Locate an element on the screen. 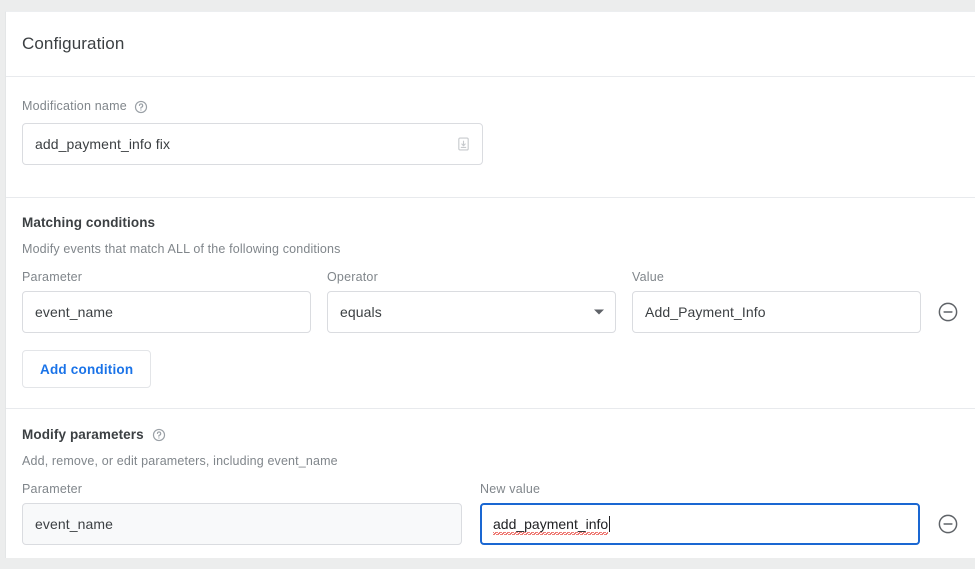 This screenshot has width=975, height=569. text-cursor is located at coordinates (610, 524).